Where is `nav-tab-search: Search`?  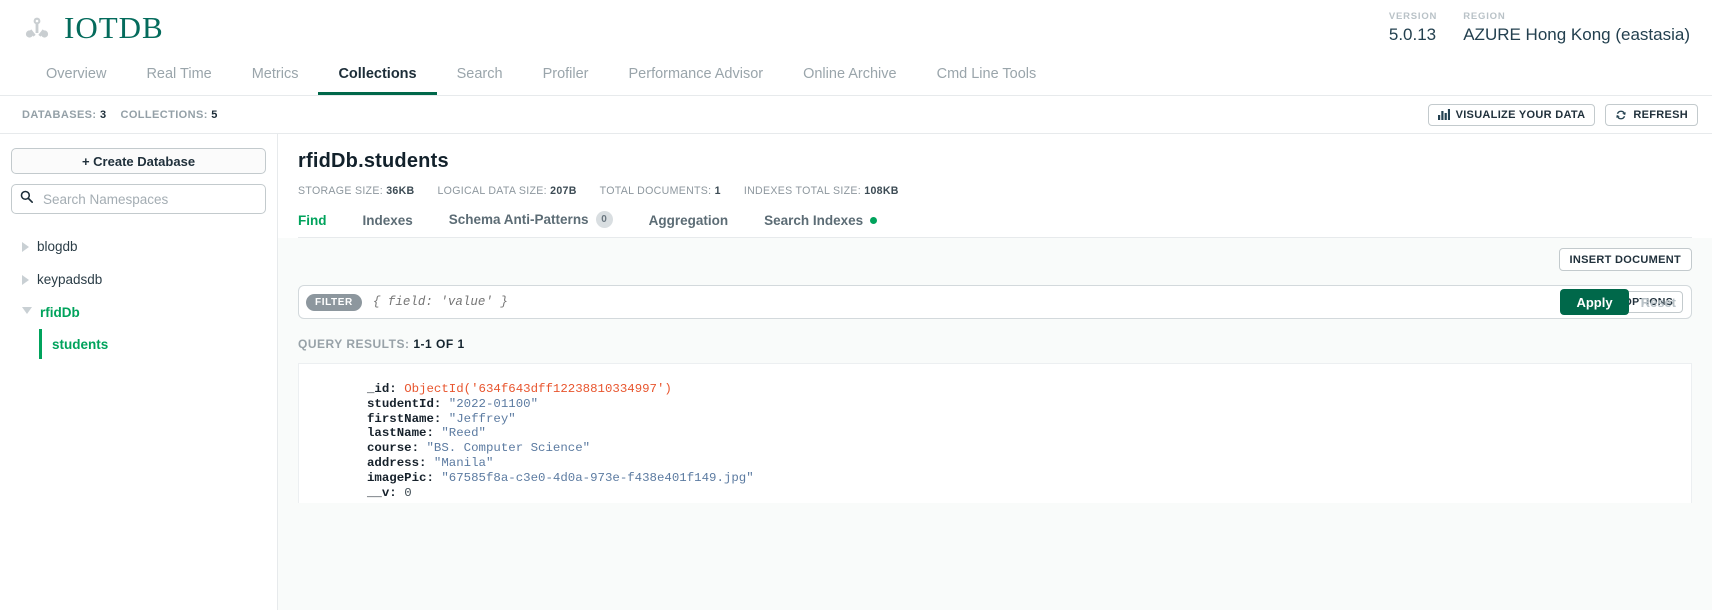 nav-tab-search: Search is located at coordinates (480, 75).